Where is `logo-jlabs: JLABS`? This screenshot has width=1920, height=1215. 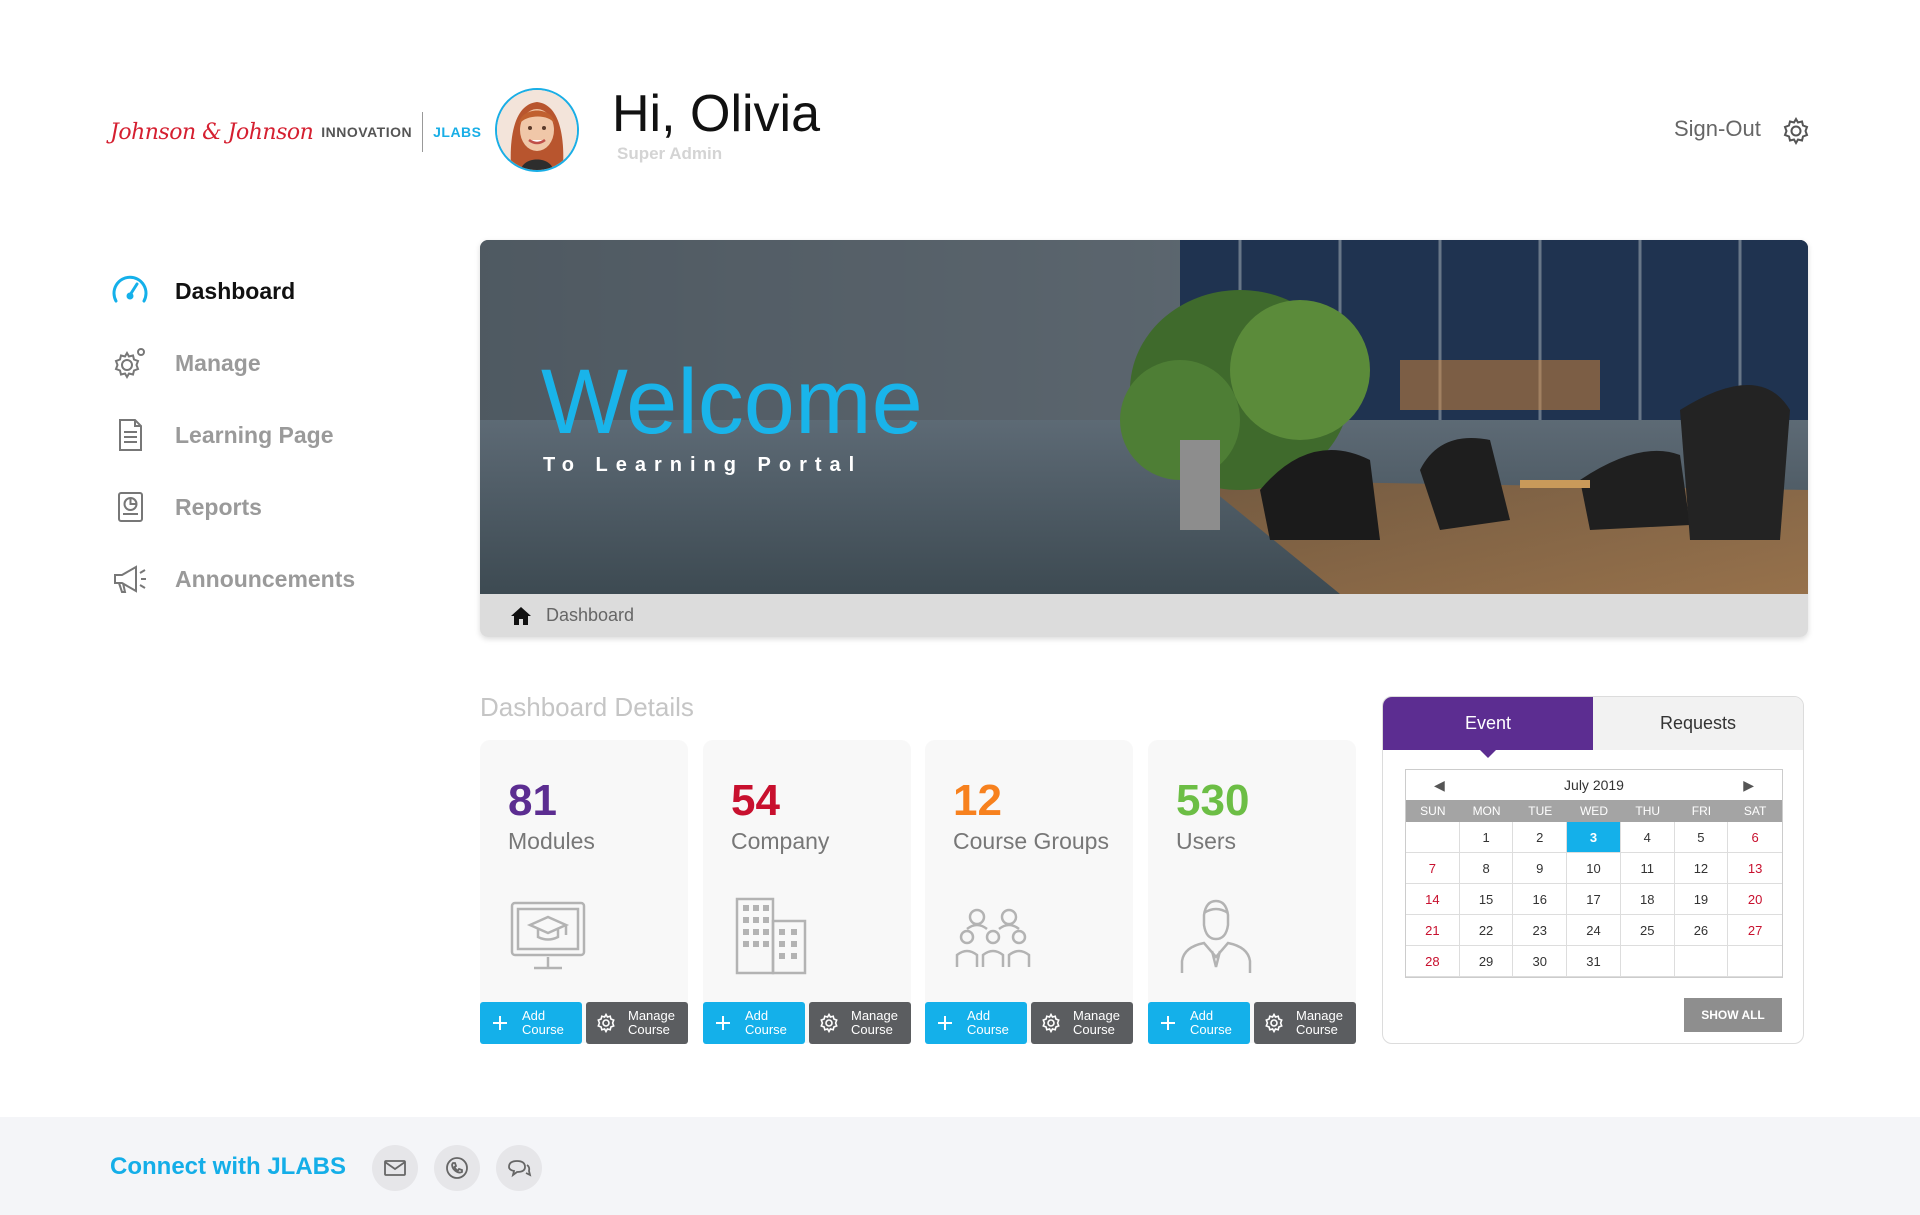 logo-jlabs: JLABS is located at coordinates (457, 132).